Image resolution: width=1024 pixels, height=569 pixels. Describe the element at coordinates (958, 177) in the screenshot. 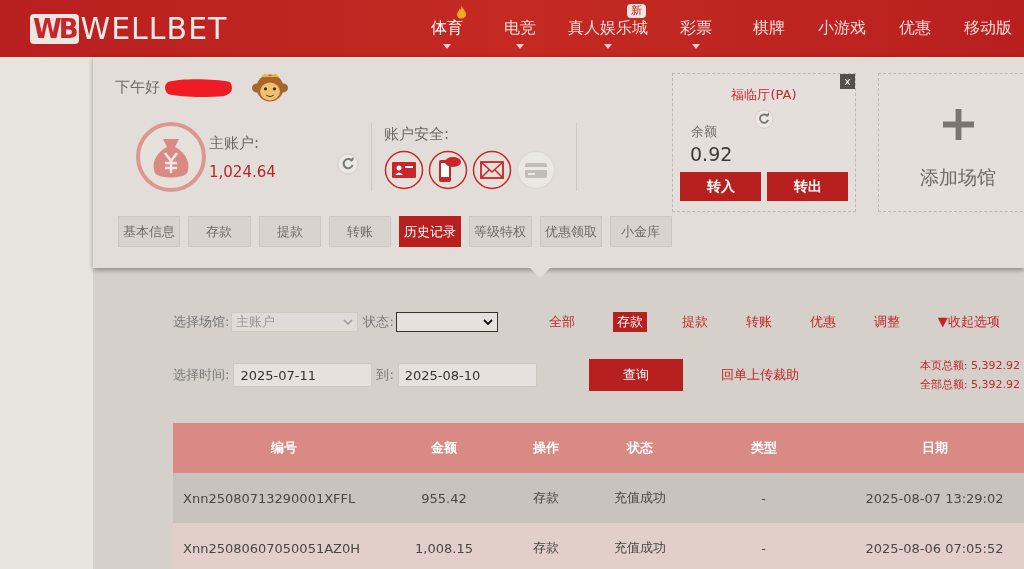

I see `add-venue-label: 添加场馆` at that location.